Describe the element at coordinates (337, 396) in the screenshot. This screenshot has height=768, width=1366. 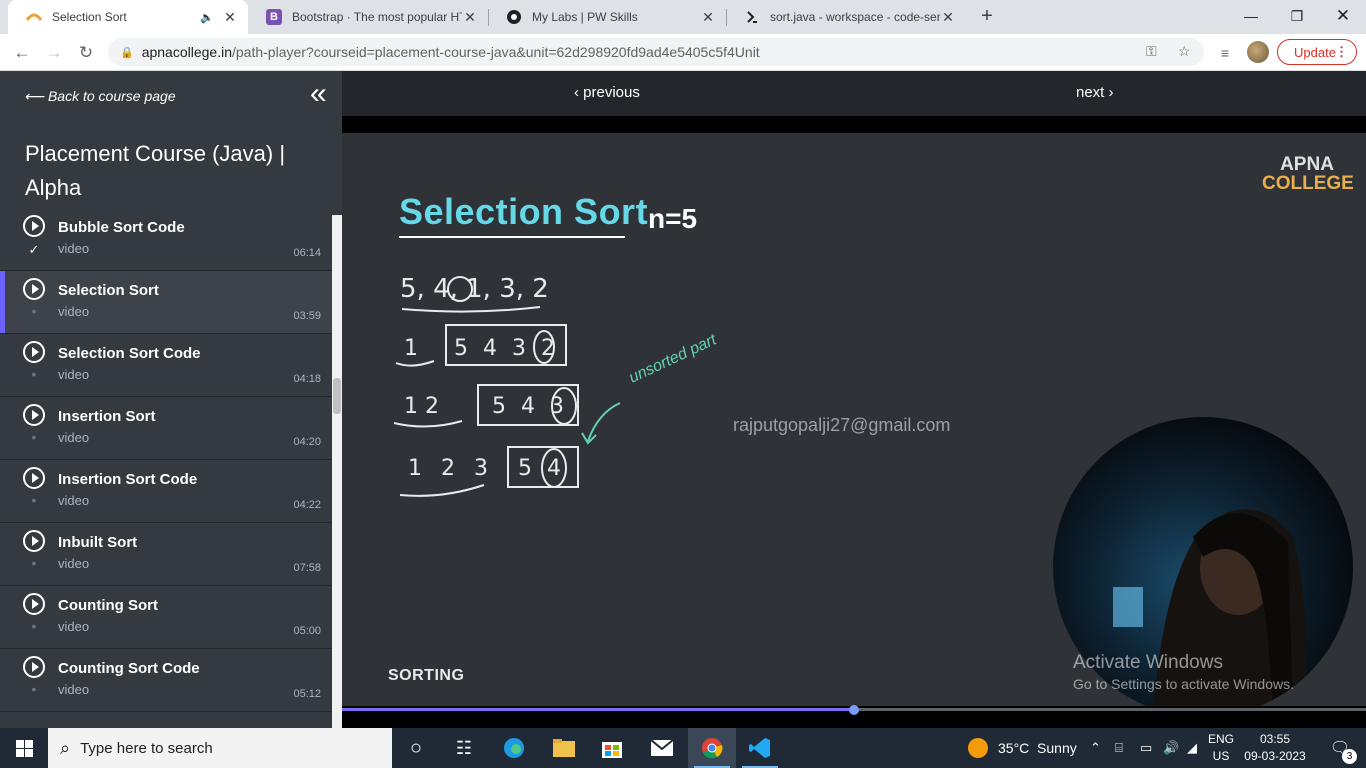
I see `scrollbar-thumb` at that location.